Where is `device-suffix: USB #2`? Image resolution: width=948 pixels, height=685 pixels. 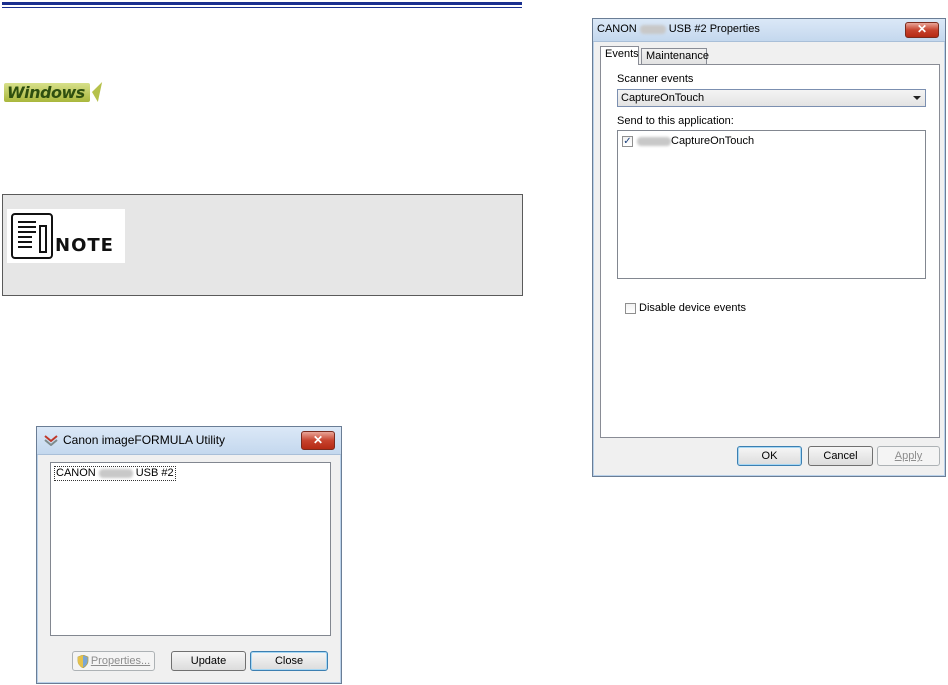
device-suffix: USB #2 is located at coordinates (154, 473).